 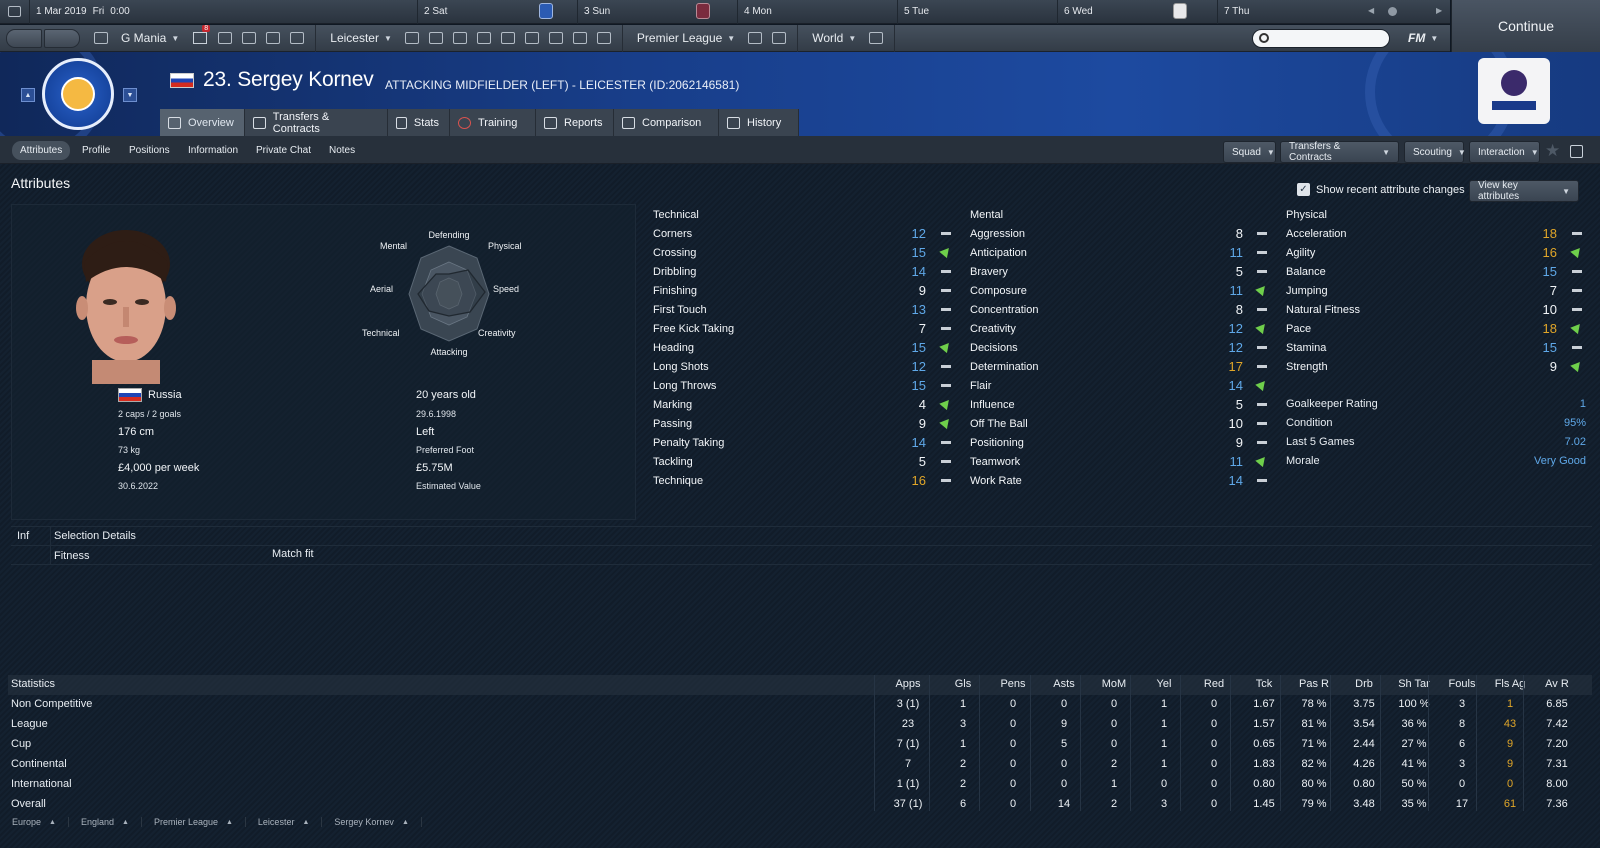 I want to click on tab-training: Training, so click(x=493, y=122).